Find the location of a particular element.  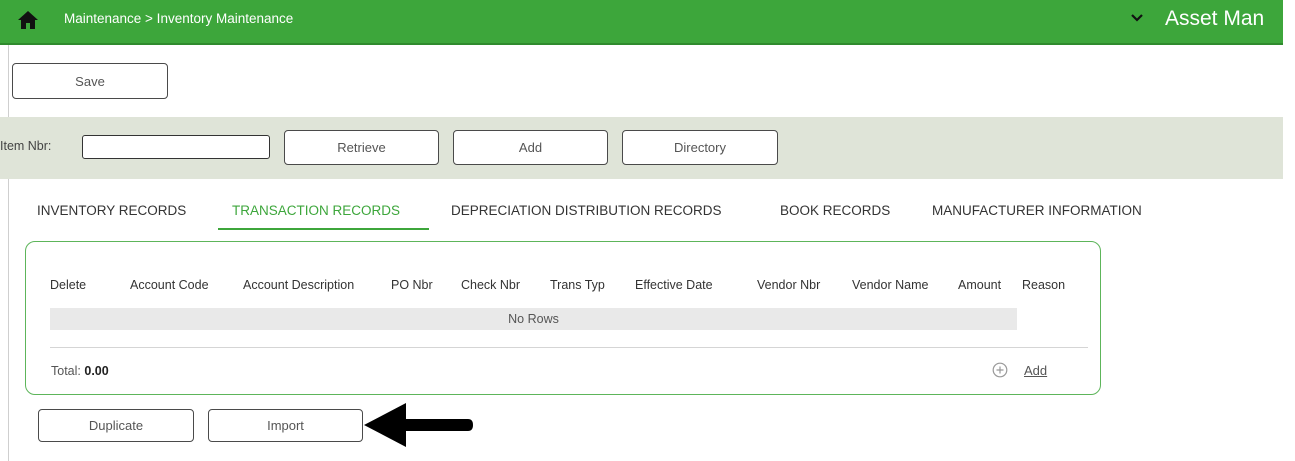

empty-table-message: No Rows is located at coordinates (533, 319).